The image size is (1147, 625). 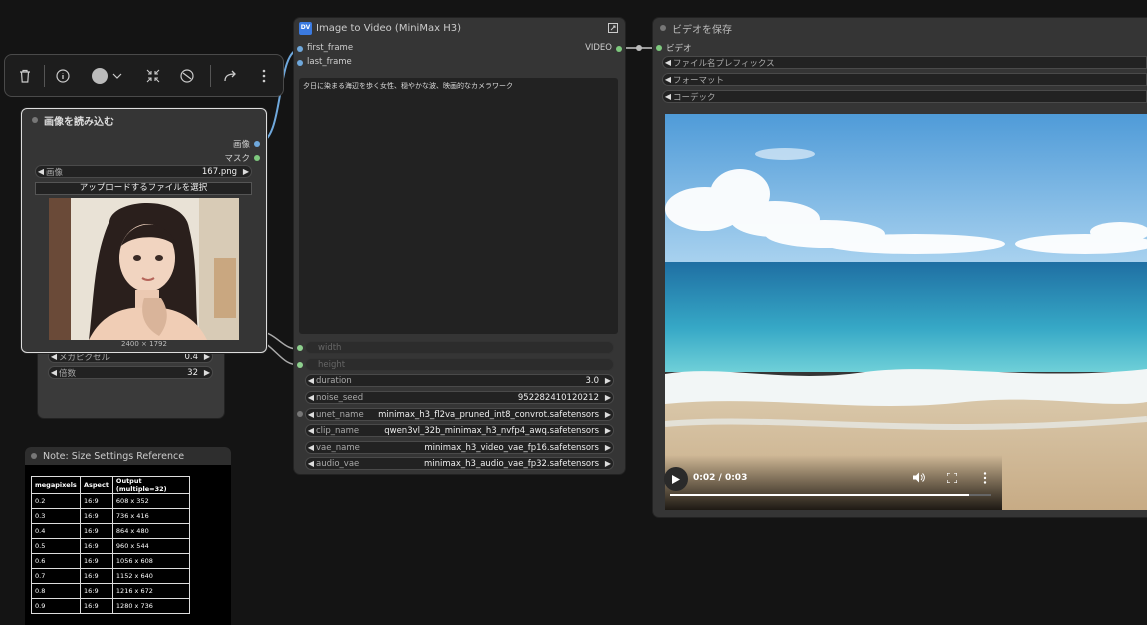 I want to click on duration-label: duration, so click(x=334, y=380).